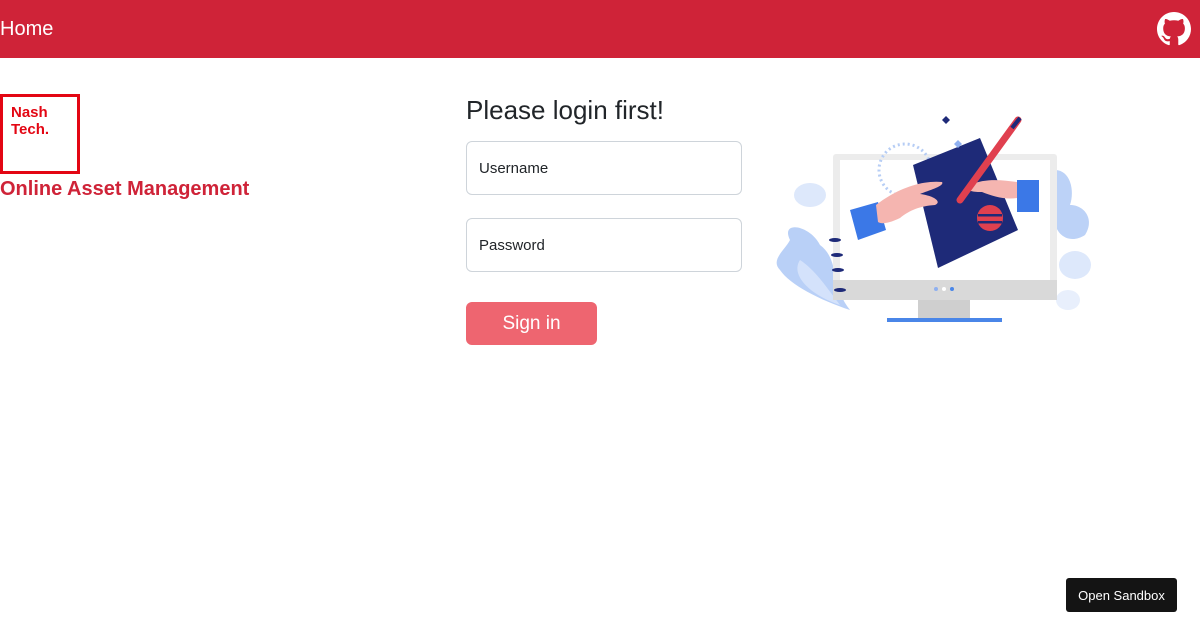 The height and width of the screenshot is (630, 1200). I want to click on open-sandbox-button: Open Sandbox, so click(1121, 595).